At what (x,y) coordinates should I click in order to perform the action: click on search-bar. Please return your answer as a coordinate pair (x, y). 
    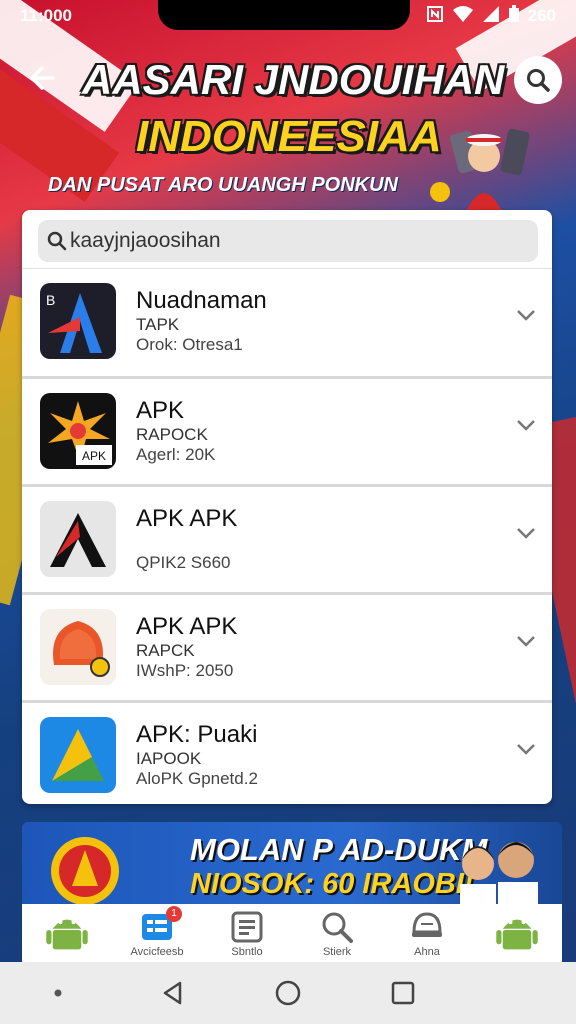
    Looking at the image, I should click on (288, 241).